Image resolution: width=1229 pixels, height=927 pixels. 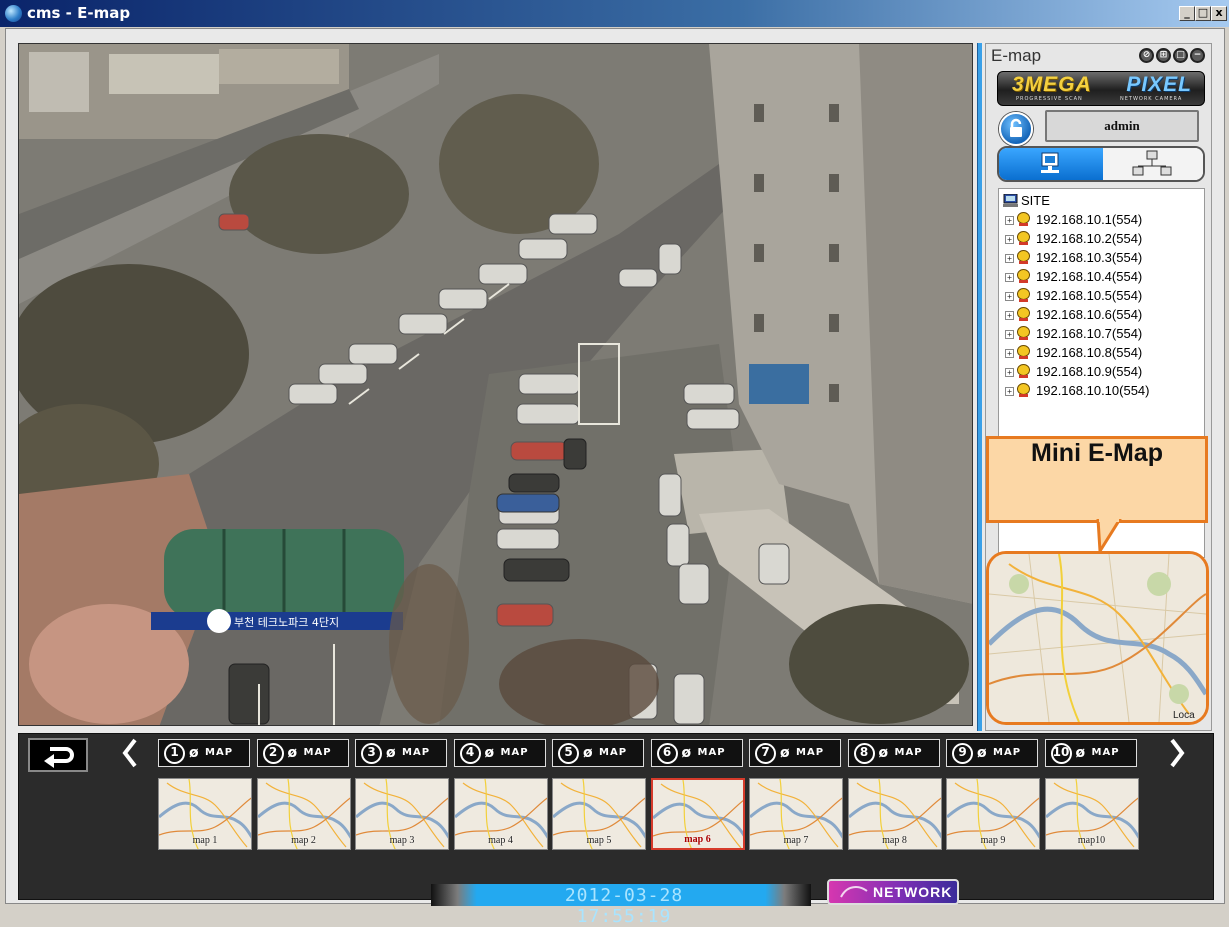 I want to click on panel-splitter, so click(x=979, y=387).